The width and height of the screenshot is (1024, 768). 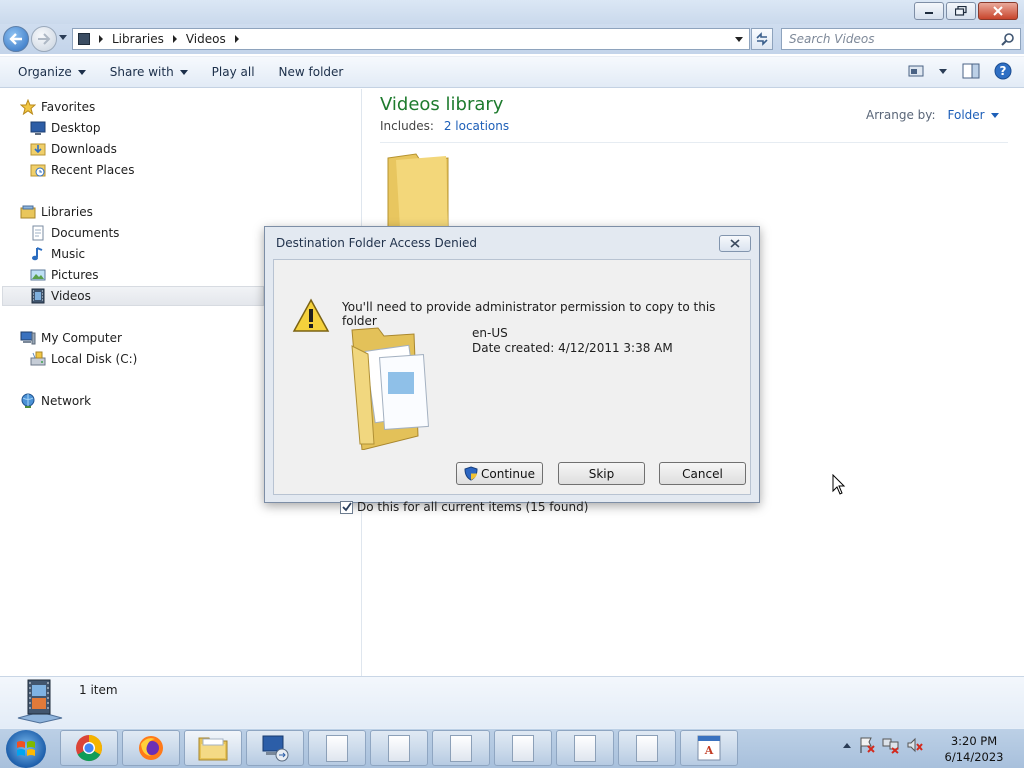 What do you see at coordinates (572, 348) in the screenshot?
I see `file-date-created: Date created: 4/12/2011 3:38 AM` at bounding box center [572, 348].